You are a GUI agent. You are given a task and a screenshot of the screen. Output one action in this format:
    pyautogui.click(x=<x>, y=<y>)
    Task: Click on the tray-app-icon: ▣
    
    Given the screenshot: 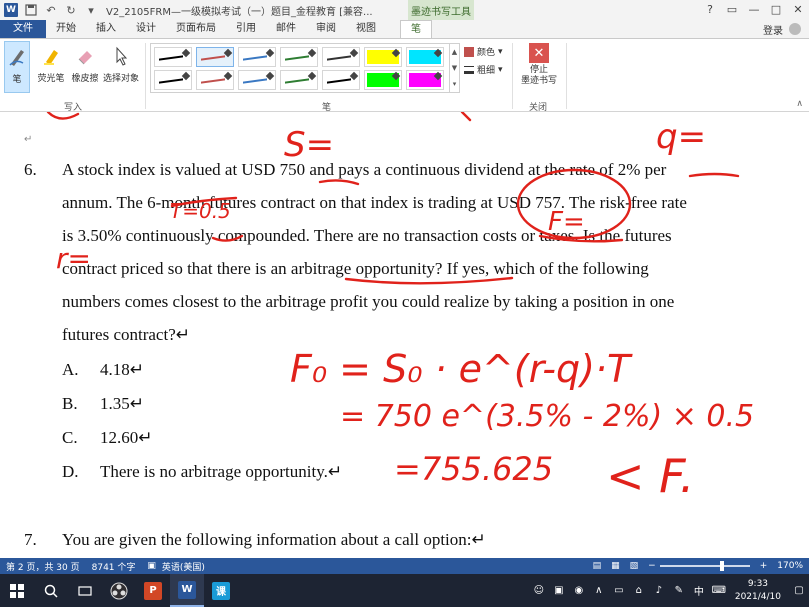 What is the action you would take?
    pyautogui.click(x=559, y=590)
    